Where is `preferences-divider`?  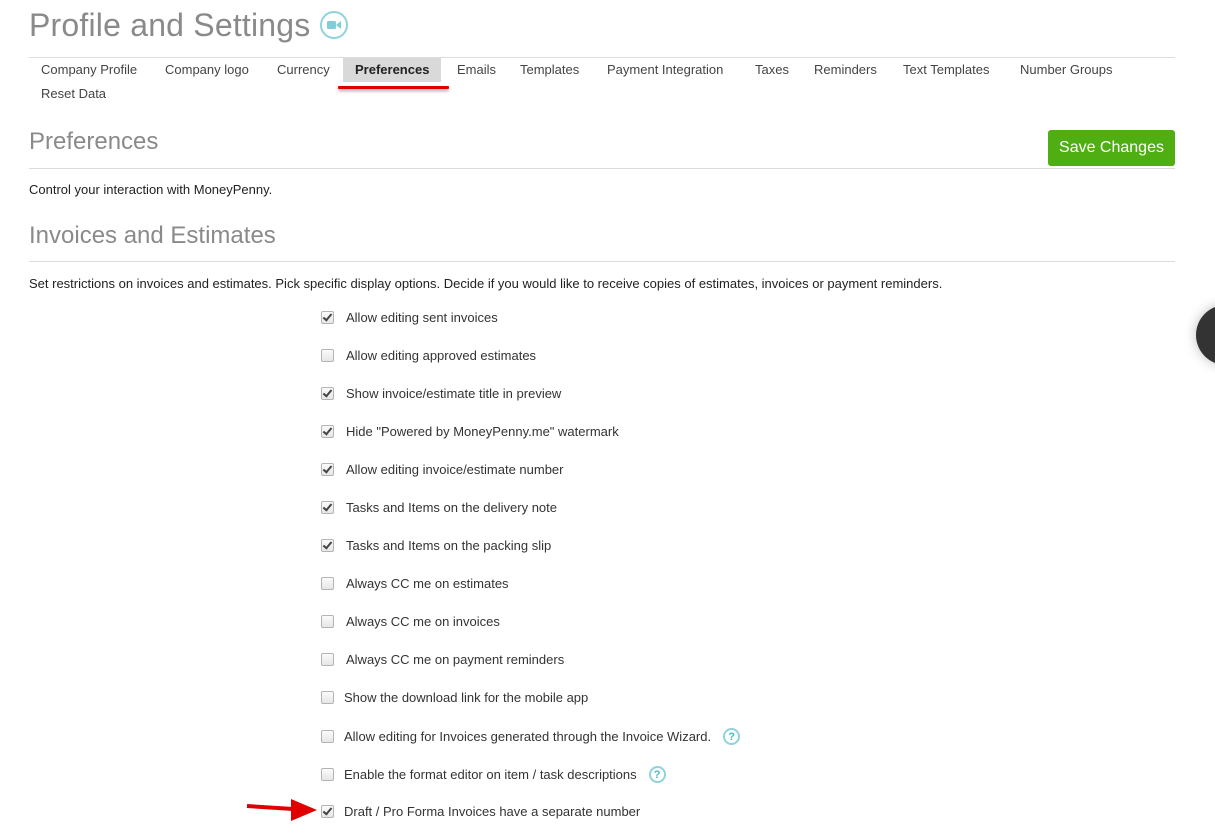 preferences-divider is located at coordinates (602, 168).